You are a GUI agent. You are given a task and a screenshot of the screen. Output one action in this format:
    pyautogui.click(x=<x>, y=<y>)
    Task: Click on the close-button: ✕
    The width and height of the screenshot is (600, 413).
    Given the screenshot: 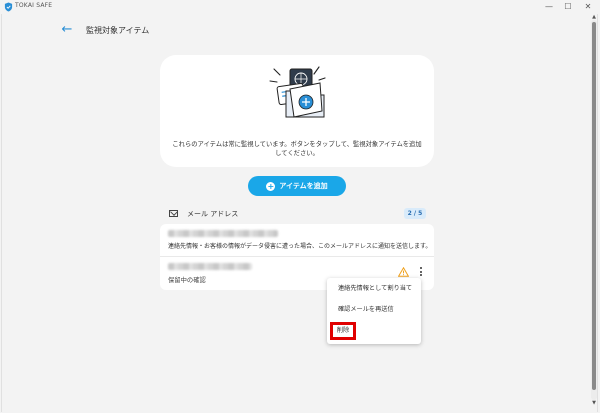 What is the action you would take?
    pyautogui.click(x=588, y=7)
    